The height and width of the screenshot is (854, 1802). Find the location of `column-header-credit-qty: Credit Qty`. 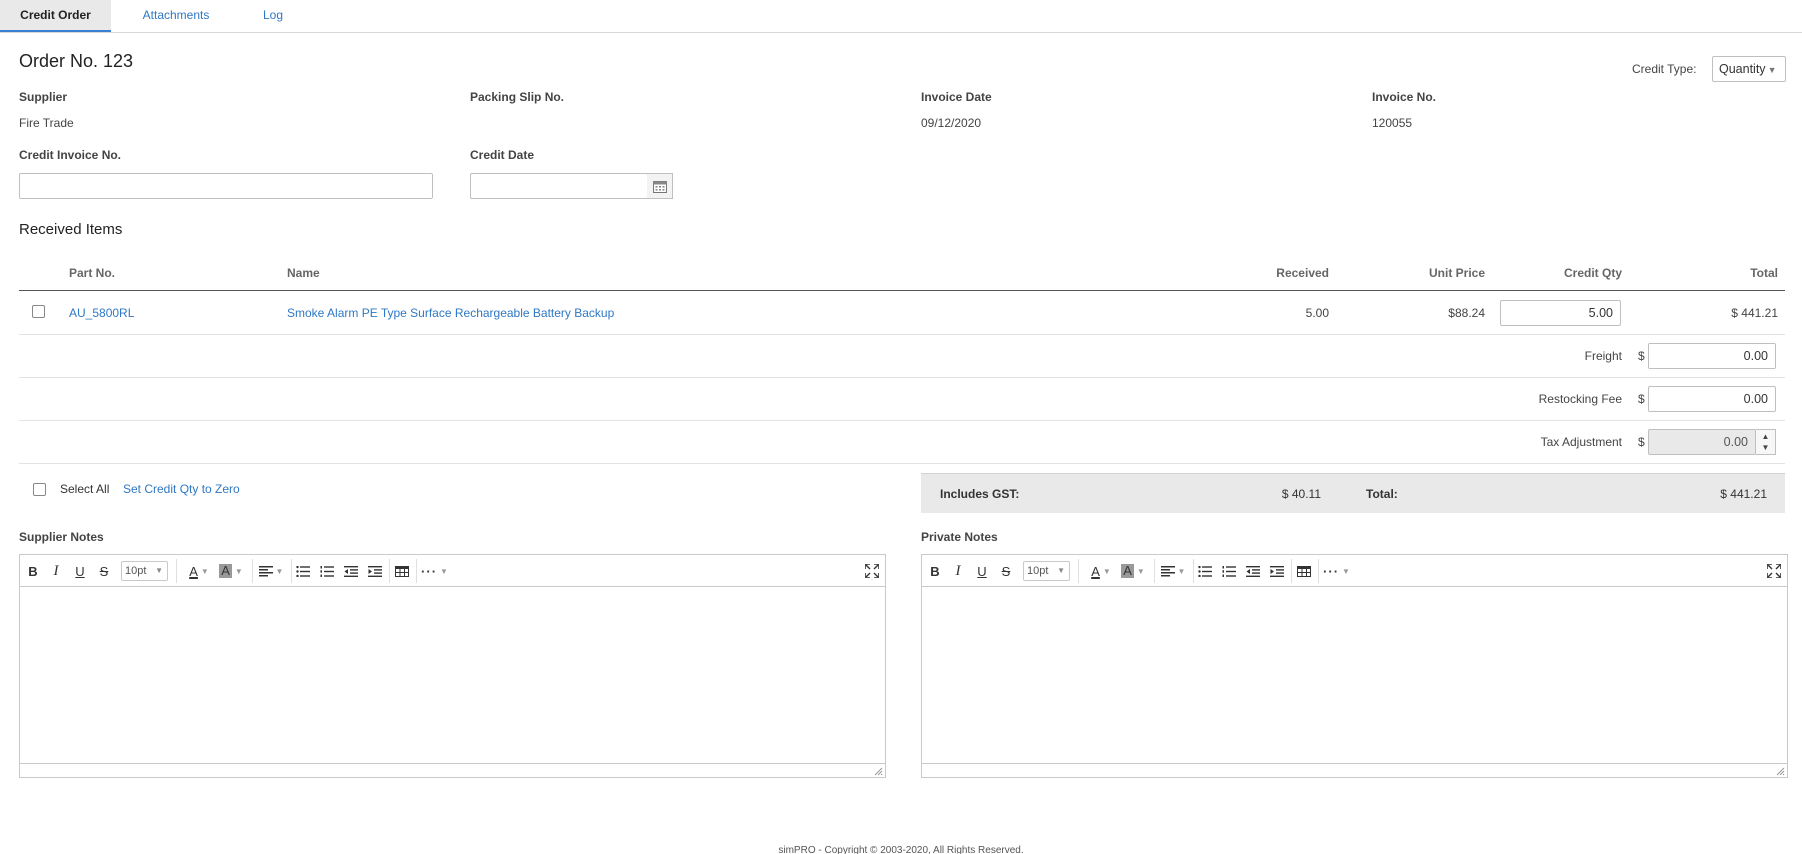

column-header-credit-qty: Credit Qty is located at coordinates (1592, 273).